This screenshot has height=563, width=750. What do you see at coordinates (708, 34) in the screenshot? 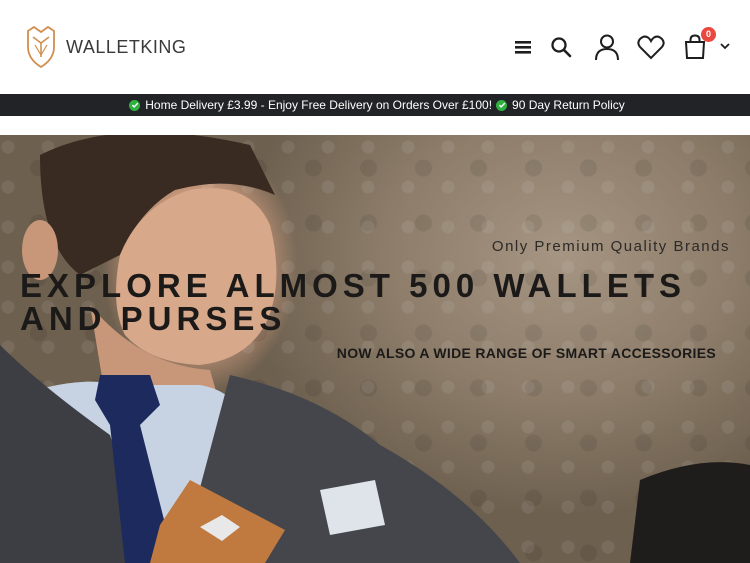
I see `cart-count-badge: 0` at bounding box center [708, 34].